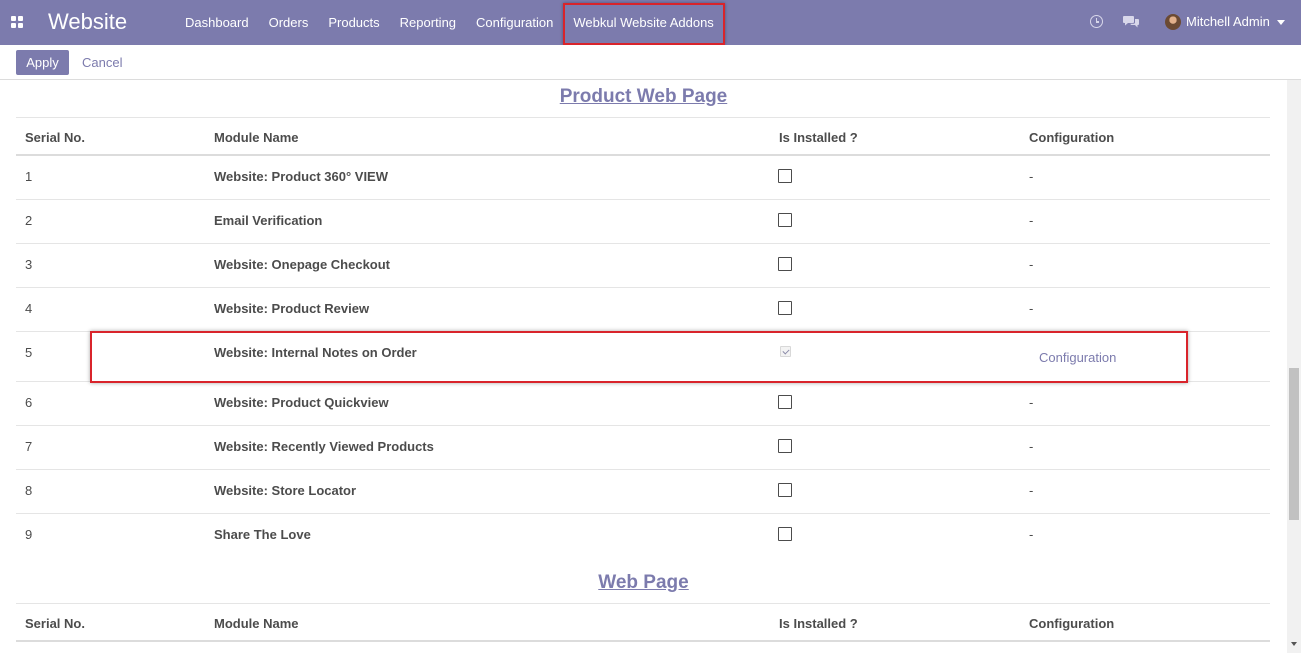 The height and width of the screenshot is (653, 1301). I want to click on scroll-down-arrow-icon, so click(1294, 644).